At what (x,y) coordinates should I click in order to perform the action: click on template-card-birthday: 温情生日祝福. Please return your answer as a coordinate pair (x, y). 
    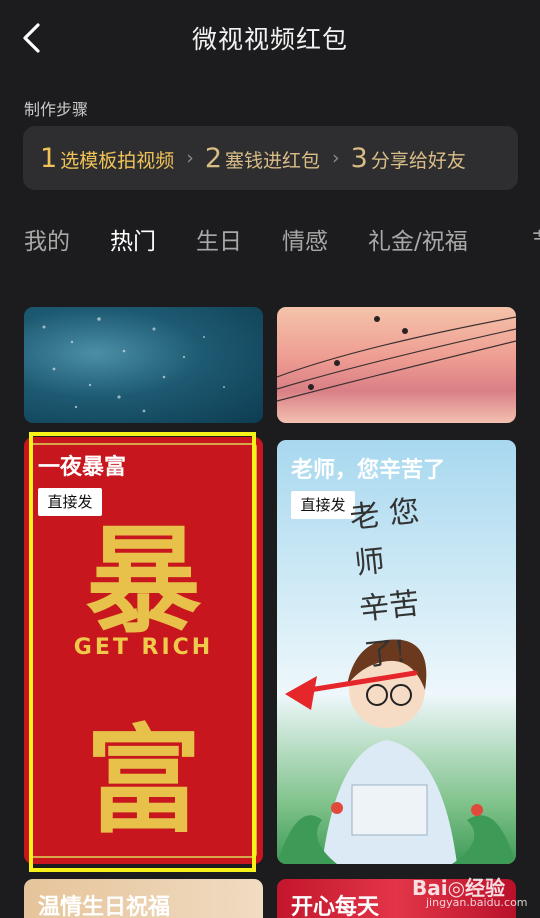
    Looking at the image, I should click on (143, 898).